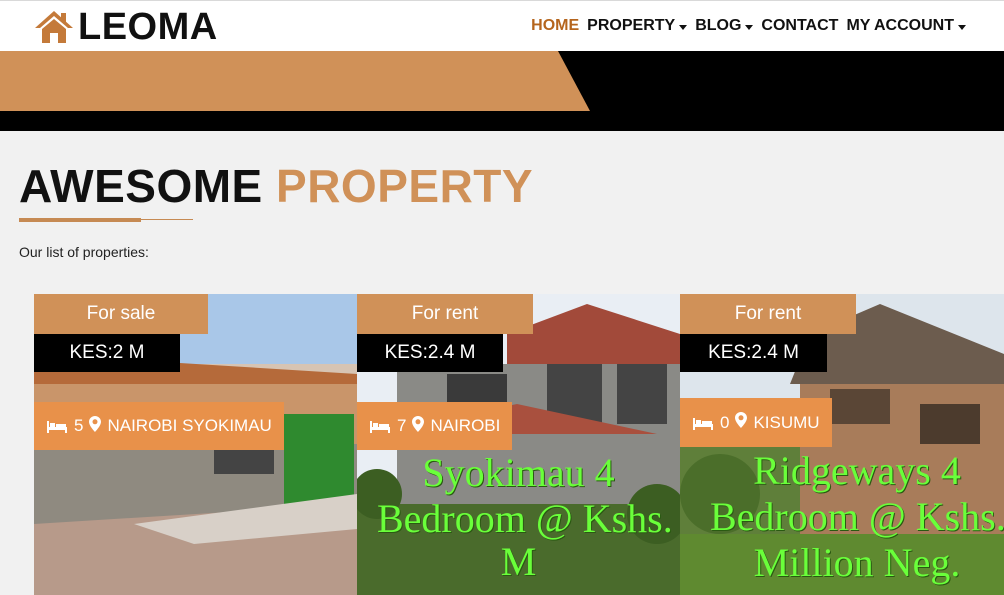 Image resolution: width=1004 pixels, height=595 pixels. What do you see at coordinates (718, 25) in the screenshot?
I see `nav-blog-label: BLOG` at bounding box center [718, 25].